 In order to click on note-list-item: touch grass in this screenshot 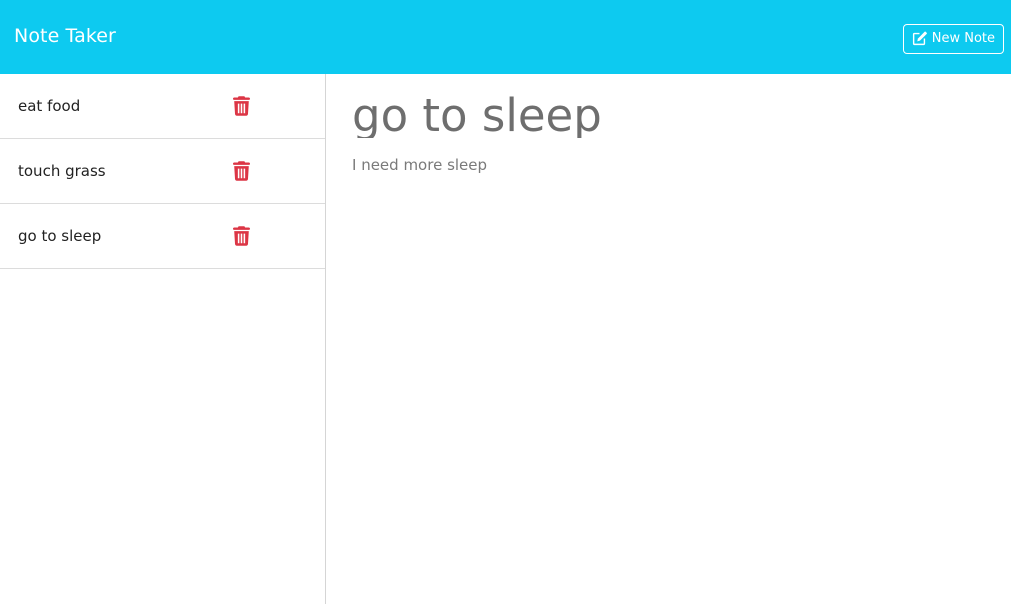, I will do `click(162, 171)`.